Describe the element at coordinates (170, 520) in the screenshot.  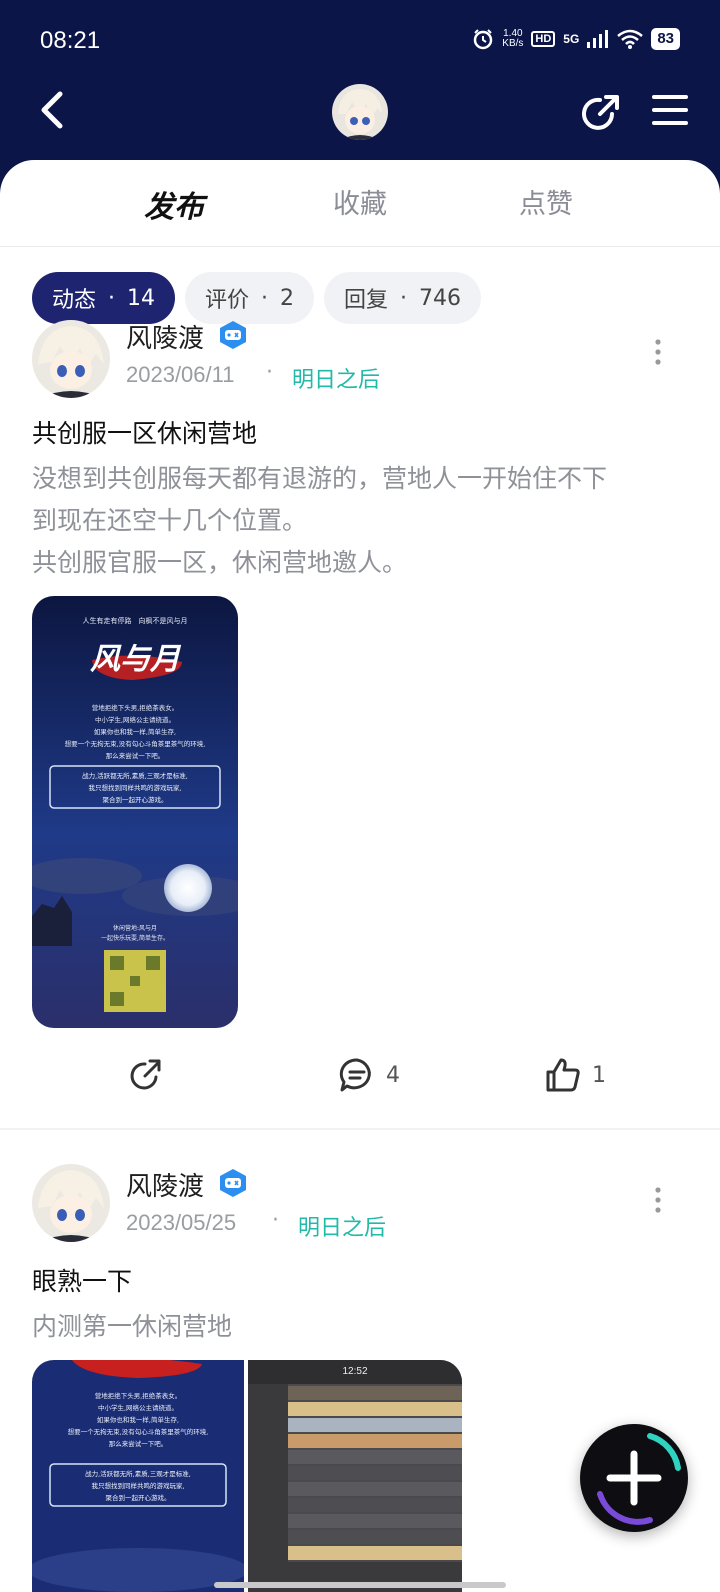
I see `post-body-line: 到现在还空十几个位置。` at that location.